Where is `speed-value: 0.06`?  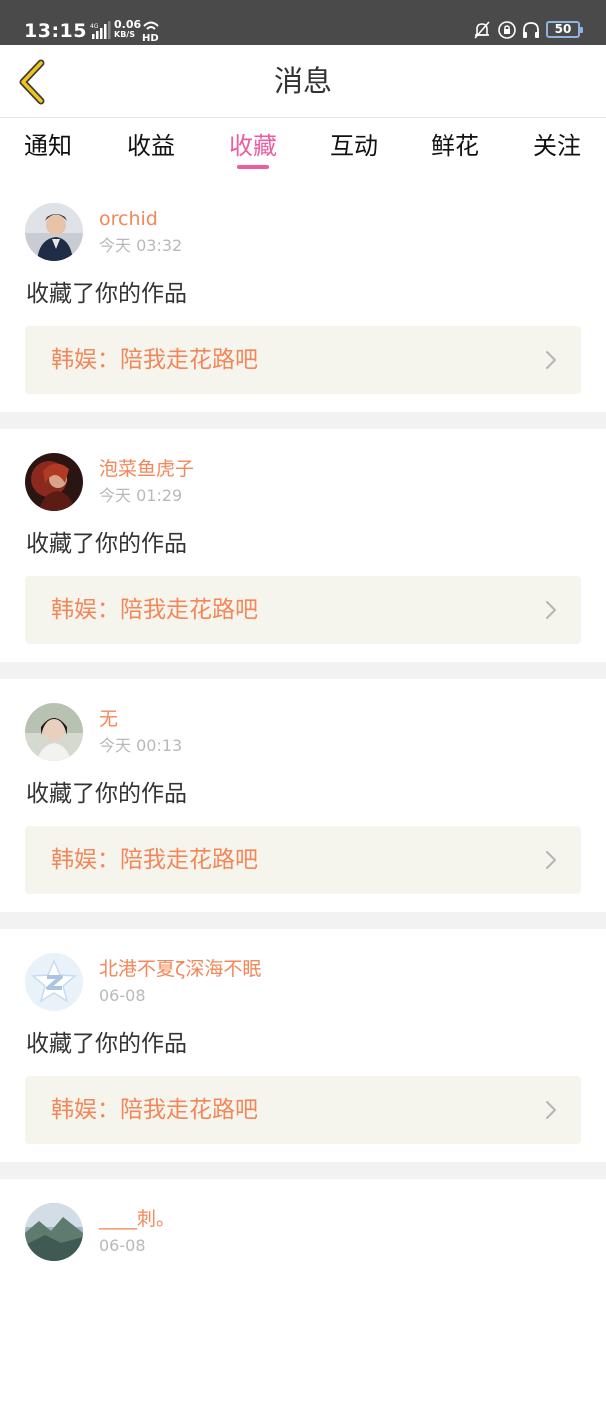
speed-value: 0.06 is located at coordinates (128, 24).